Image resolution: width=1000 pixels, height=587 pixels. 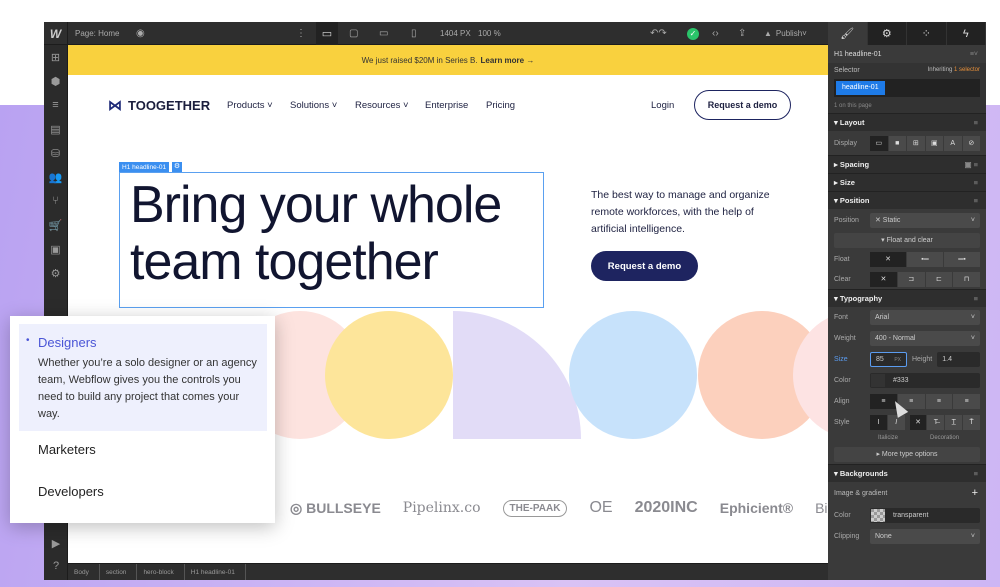 I want to click on more-icon: ⋮, so click(x=301, y=33).